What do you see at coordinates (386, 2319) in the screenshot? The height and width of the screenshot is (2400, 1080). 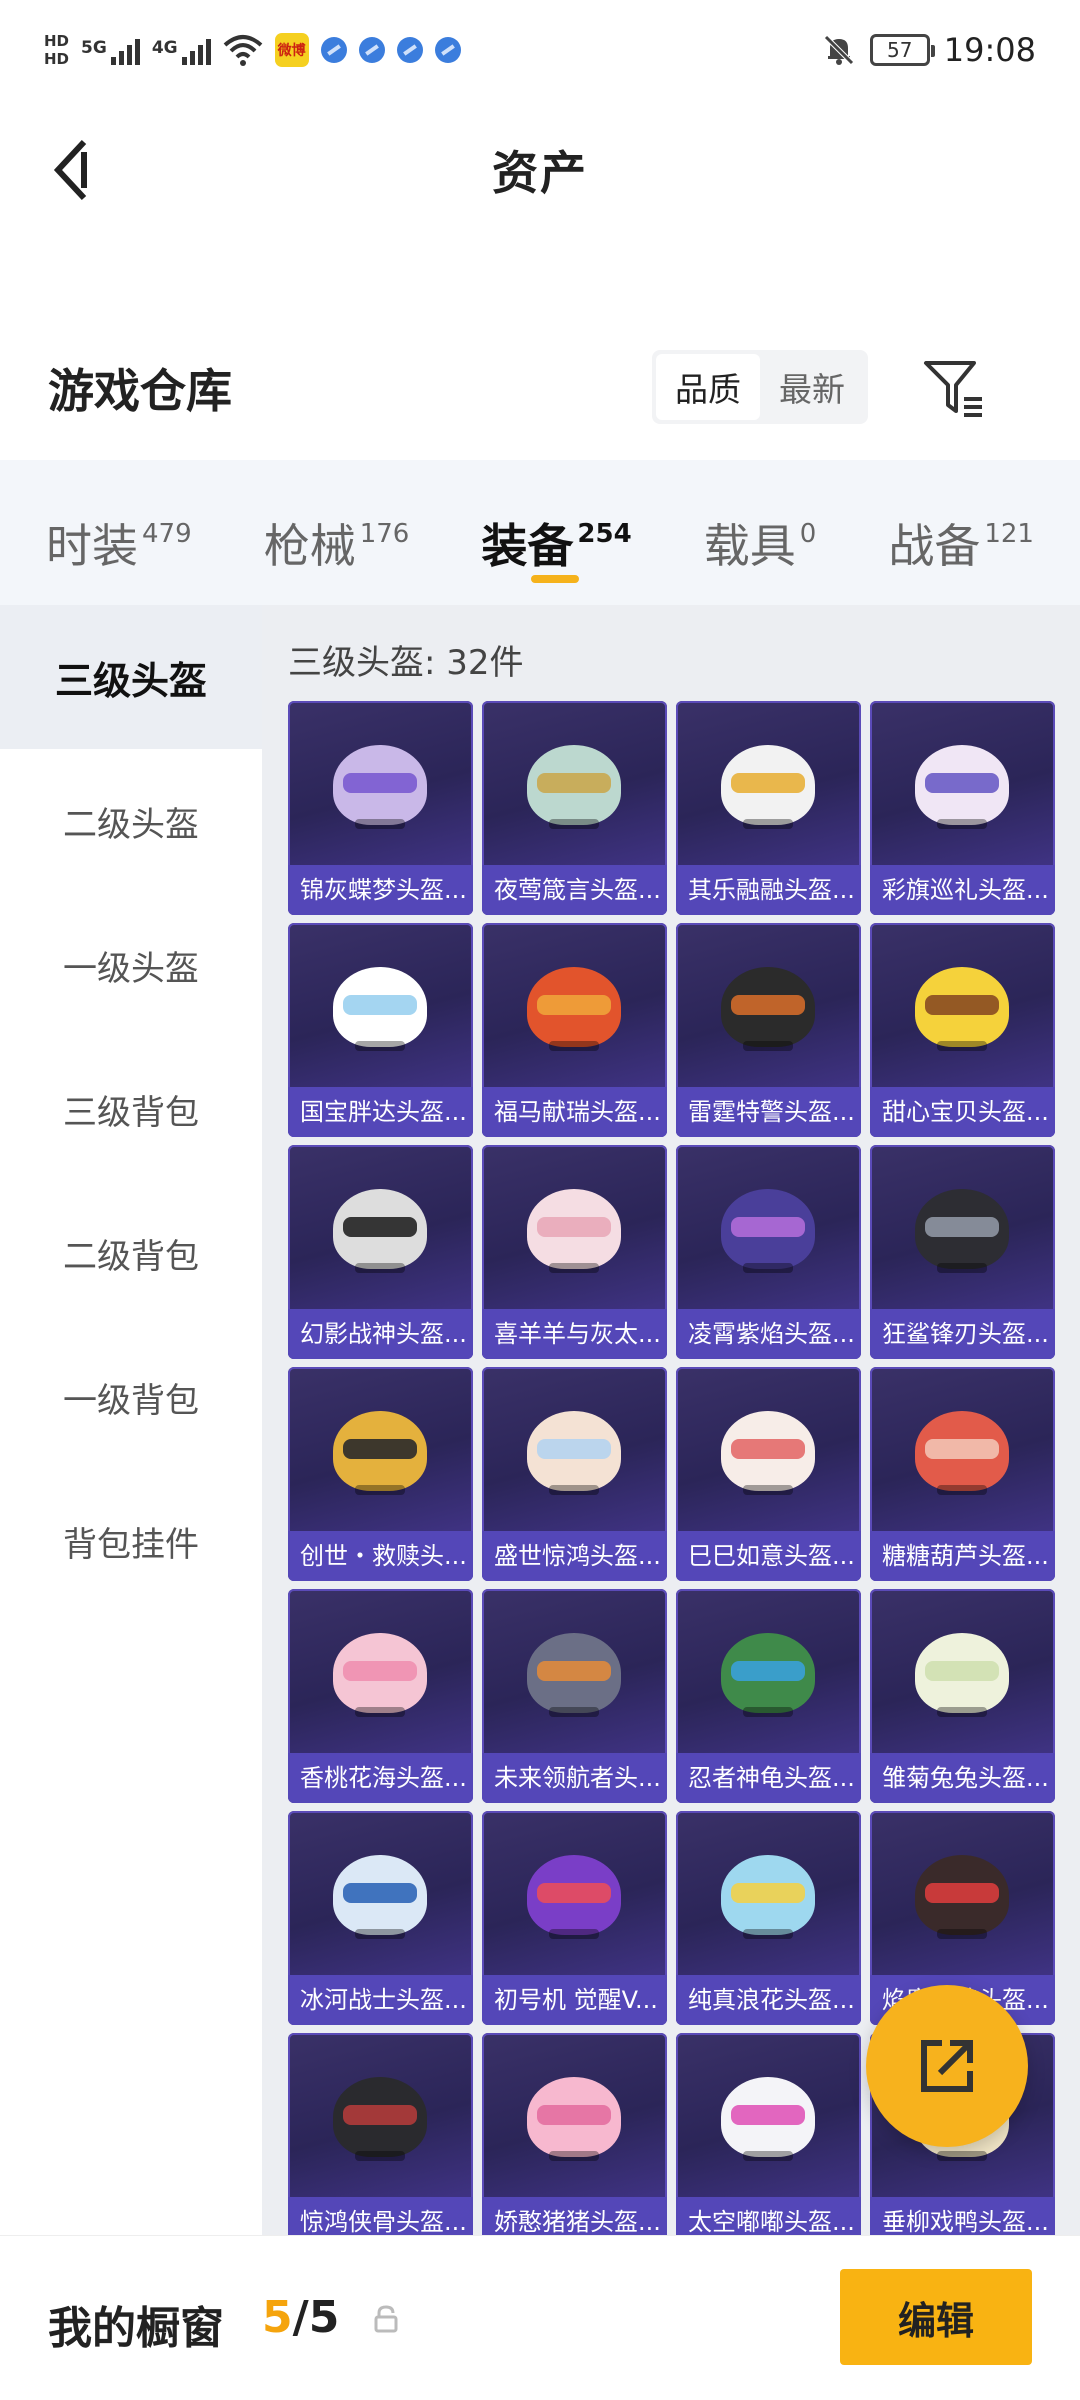 I see `lock-icon` at bounding box center [386, 2319].